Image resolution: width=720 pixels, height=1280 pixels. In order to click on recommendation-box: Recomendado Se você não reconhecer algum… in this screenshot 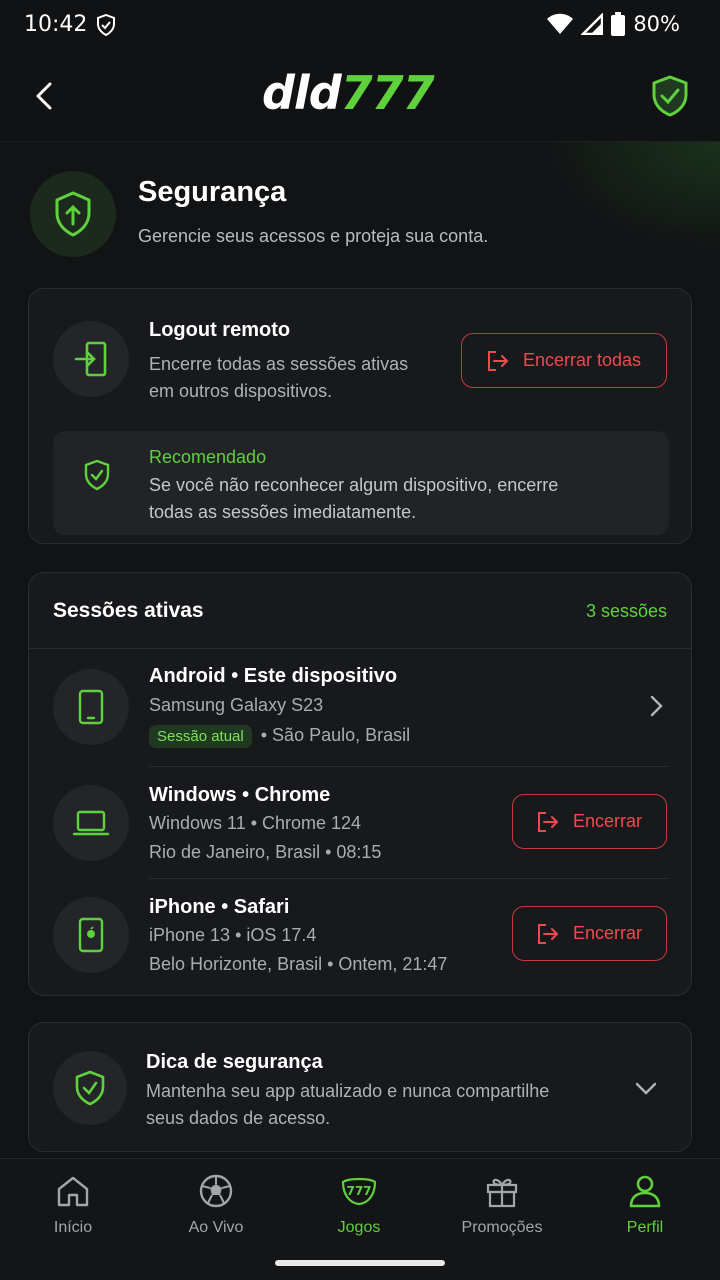, I will do `click(361, 483)`.